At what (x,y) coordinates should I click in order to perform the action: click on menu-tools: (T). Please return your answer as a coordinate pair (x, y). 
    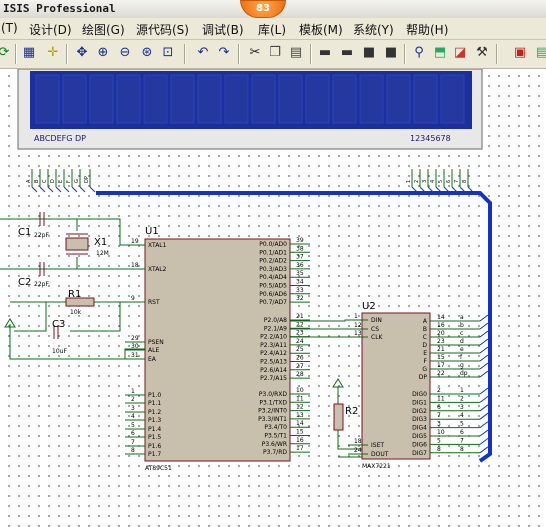
    Looking at the image, I should click on (9, 28).